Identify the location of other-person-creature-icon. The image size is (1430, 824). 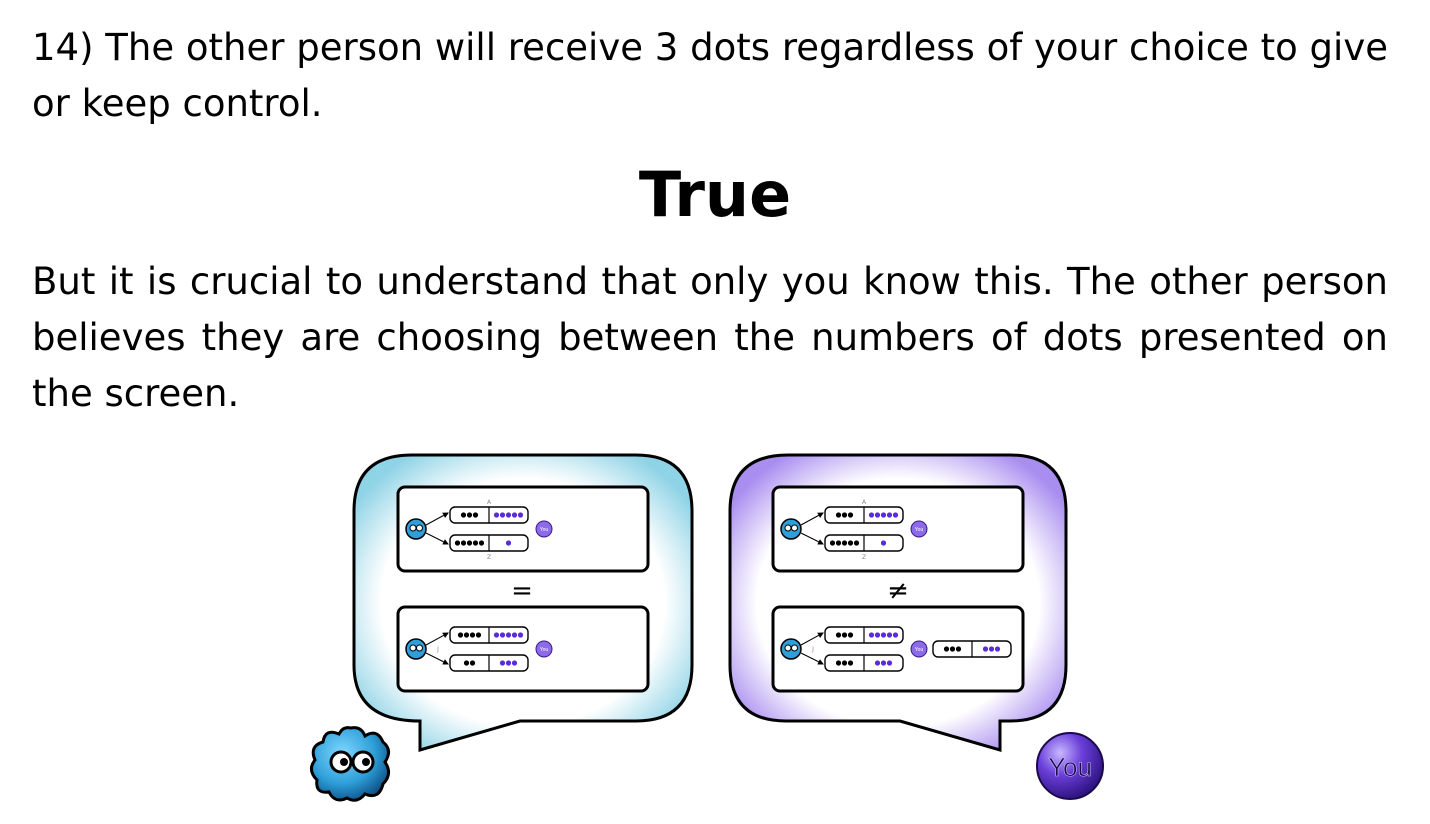
(350, 764).